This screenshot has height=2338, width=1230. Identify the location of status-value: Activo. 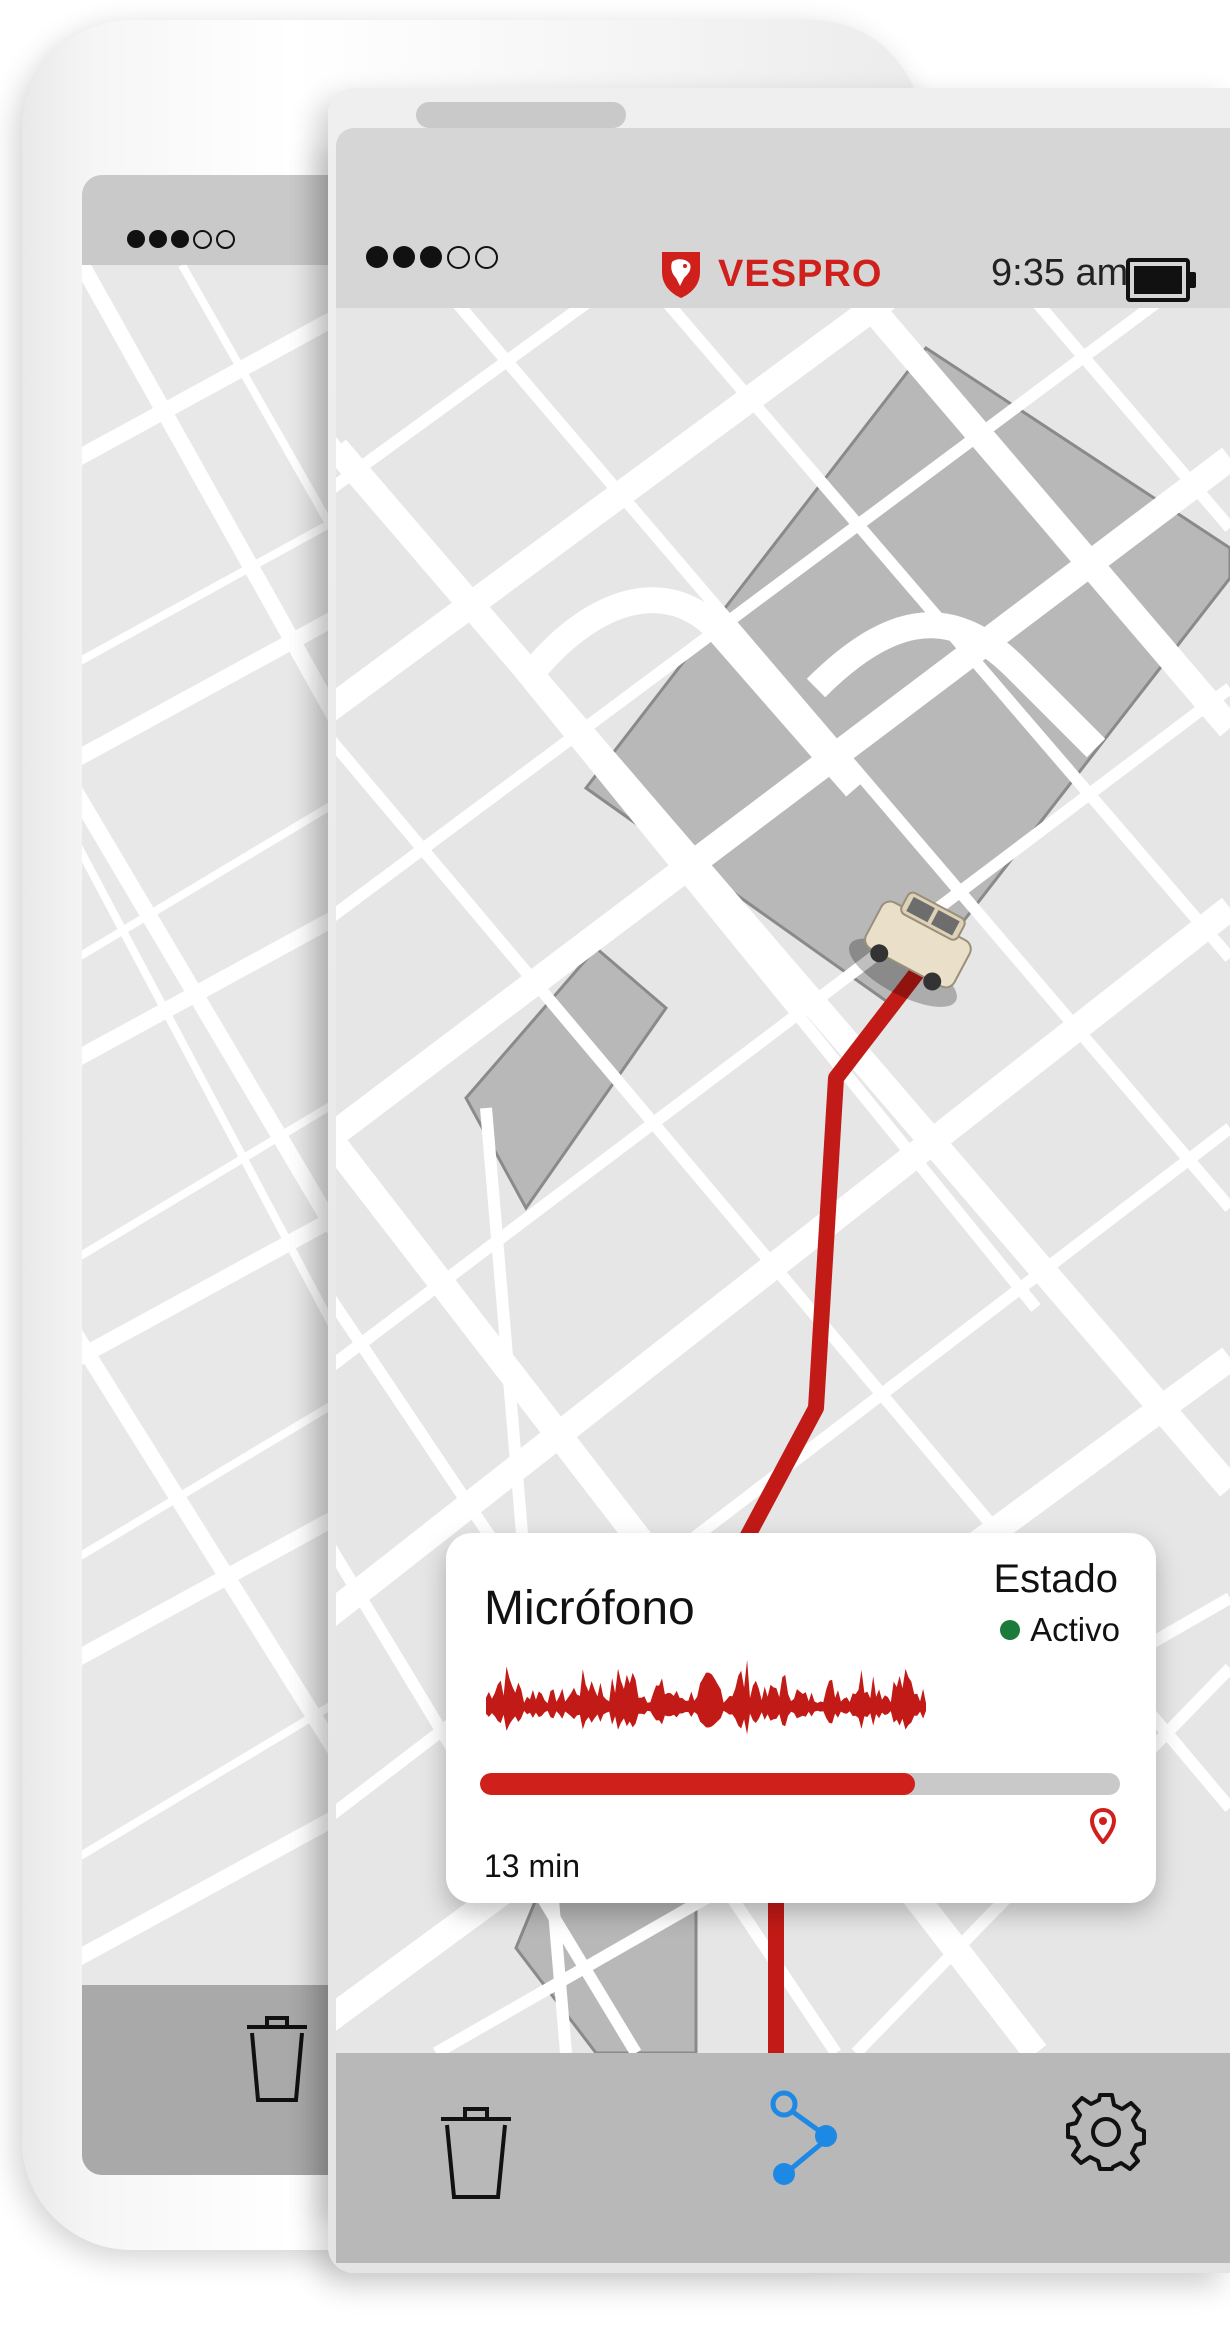
(1060, 1630).